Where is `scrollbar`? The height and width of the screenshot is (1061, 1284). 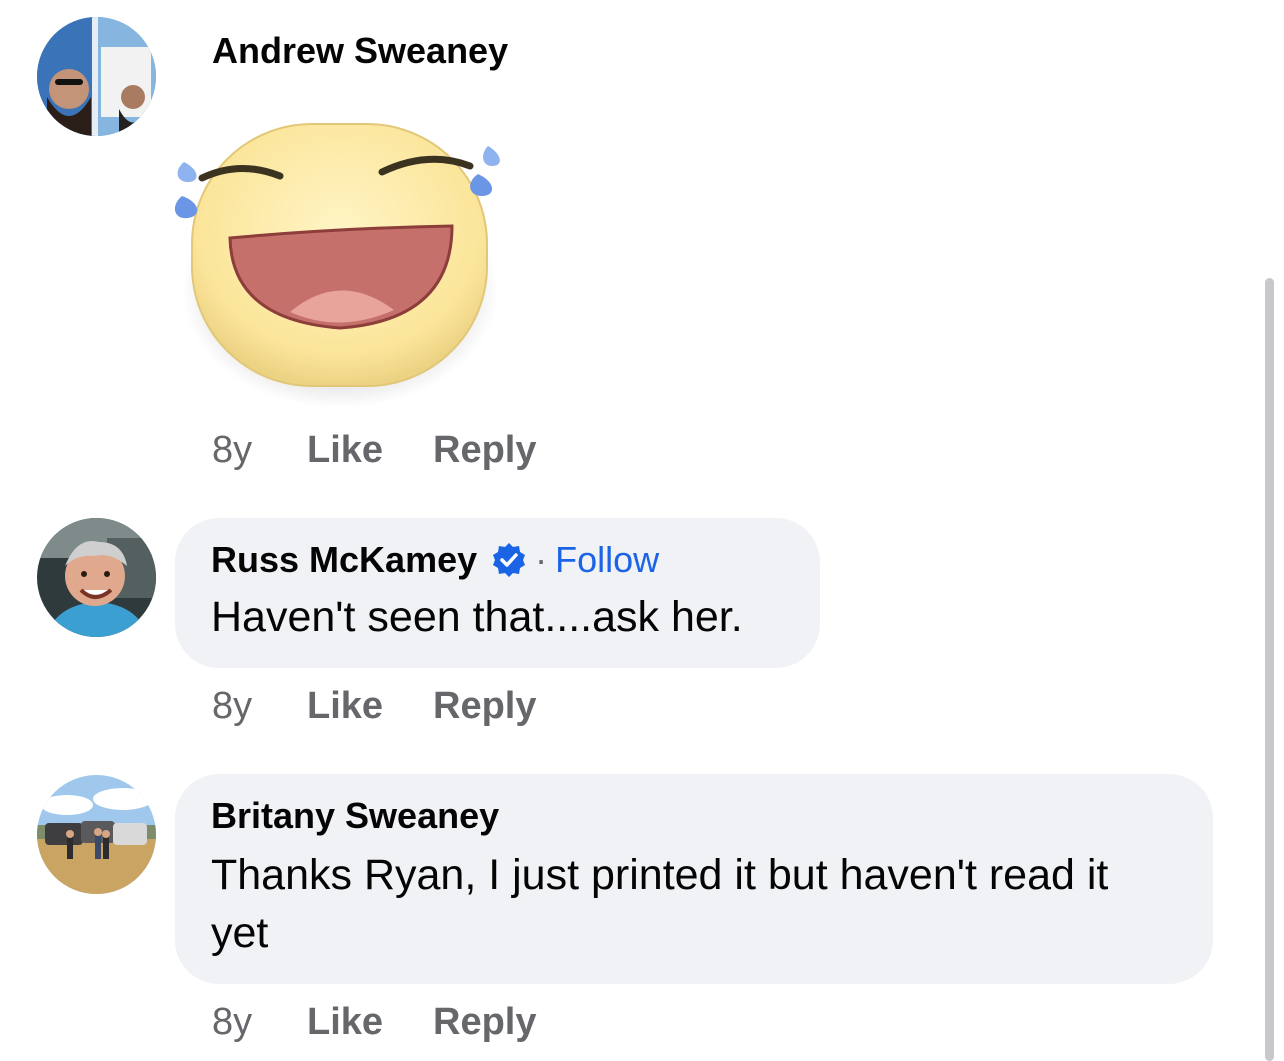 scrollbar is located at coordinates (1269, 669).